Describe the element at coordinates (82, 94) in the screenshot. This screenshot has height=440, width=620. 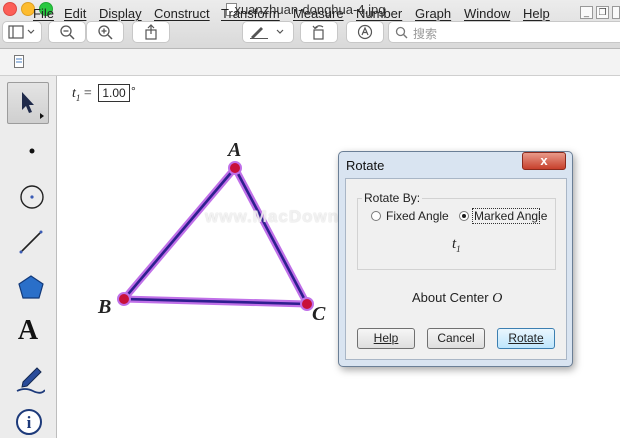
I see `parameter-label: t1 =` at that location.